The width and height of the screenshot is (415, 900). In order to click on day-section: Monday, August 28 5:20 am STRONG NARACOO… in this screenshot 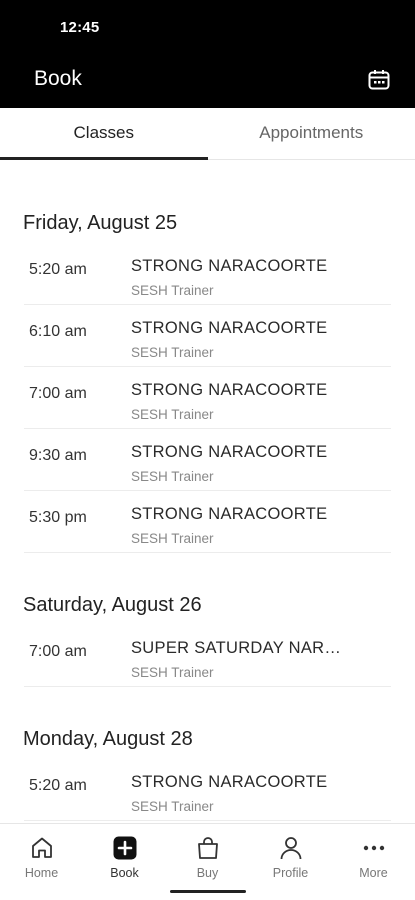, I will do `click(207, 754)`.